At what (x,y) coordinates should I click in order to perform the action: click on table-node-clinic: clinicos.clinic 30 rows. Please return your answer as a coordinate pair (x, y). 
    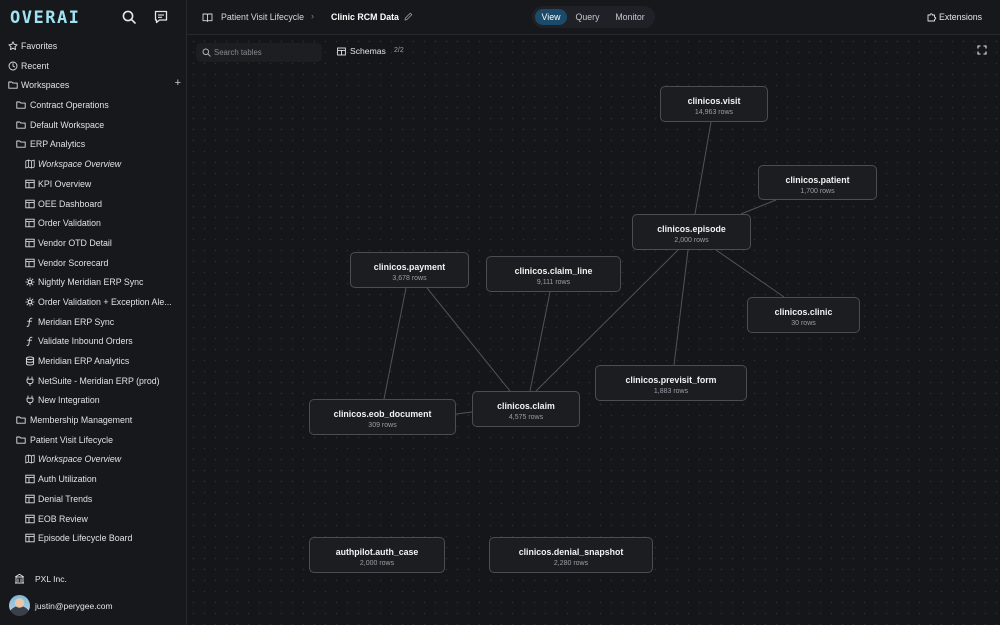
    Looking at the image, I should click on (803, 315).